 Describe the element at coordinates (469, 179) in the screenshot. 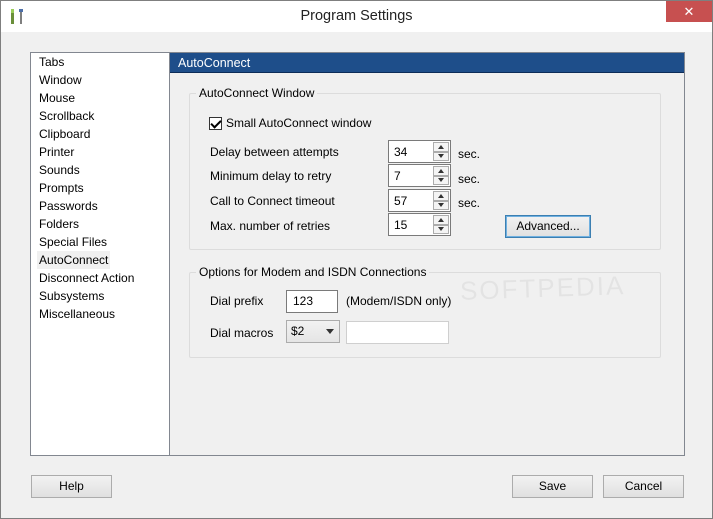

I see `min-delay-unit: sec.` at that location.